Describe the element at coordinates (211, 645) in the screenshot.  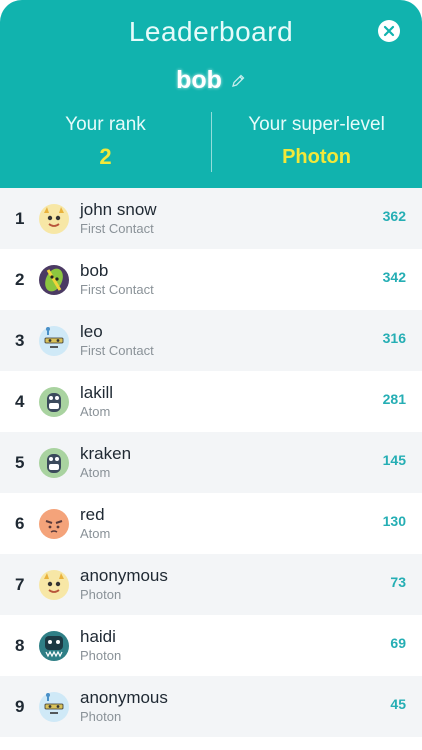
I see `leaderboard-row: 8 haidi Photon 69` at that location.